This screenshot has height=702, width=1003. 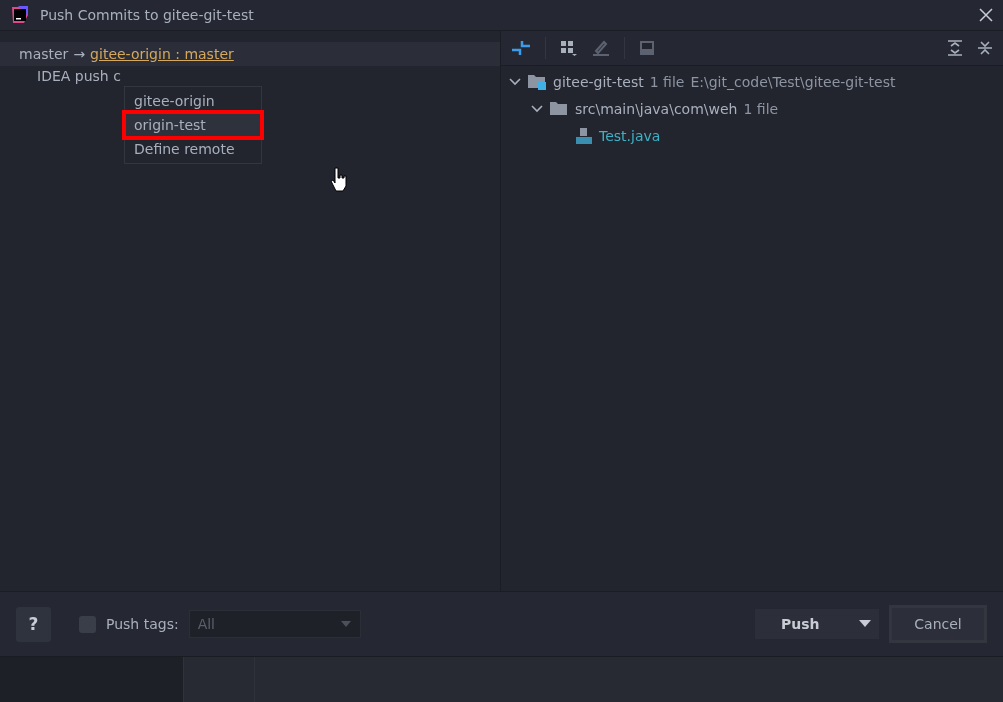 I want to click on pencil-icon, so click(x=601, y=48).